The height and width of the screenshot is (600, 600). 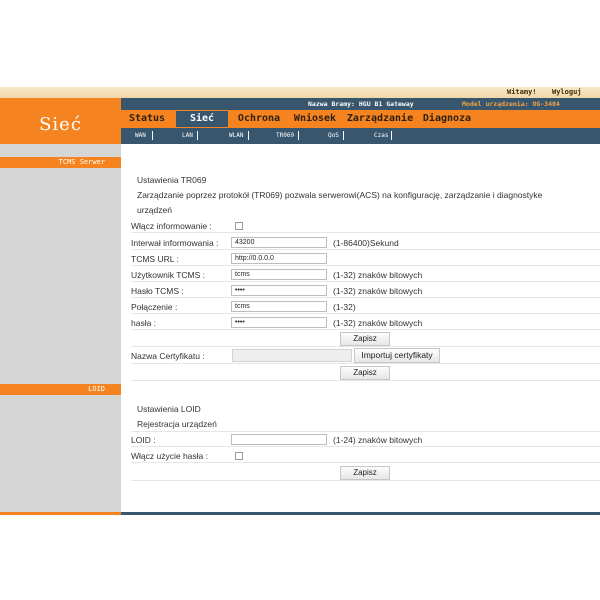 What do you see at coordinates (187, 135) in the screenshot?
I see `subtab-lan: LAN` at bounding box center [187, 135].